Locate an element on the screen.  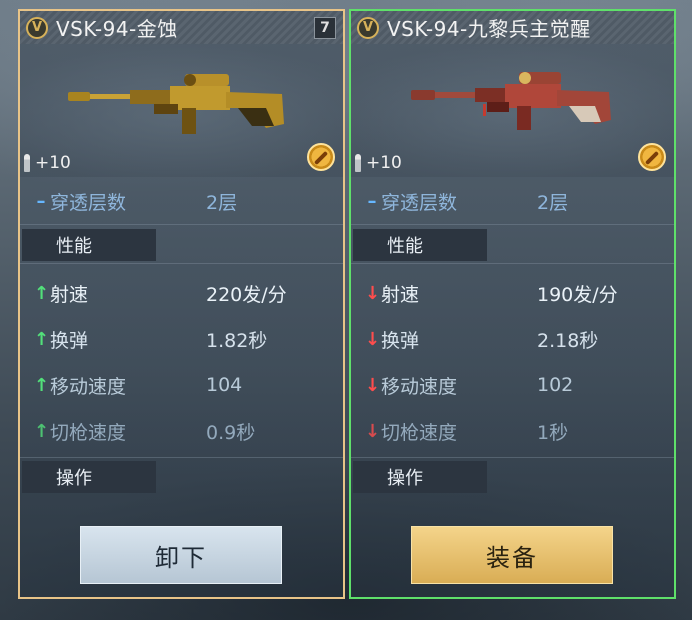
rifle-red-image is located at coordinates (511, 101).